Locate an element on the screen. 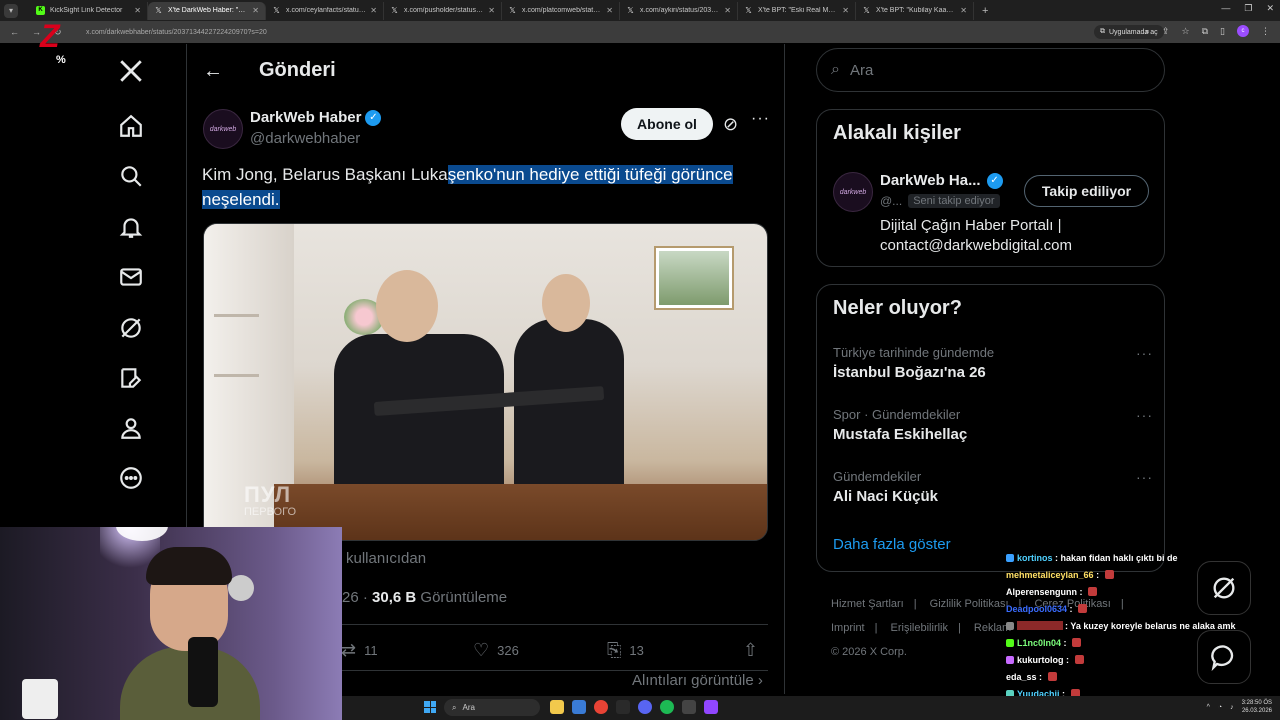  discord-icon is located at coordinates (645, 707).